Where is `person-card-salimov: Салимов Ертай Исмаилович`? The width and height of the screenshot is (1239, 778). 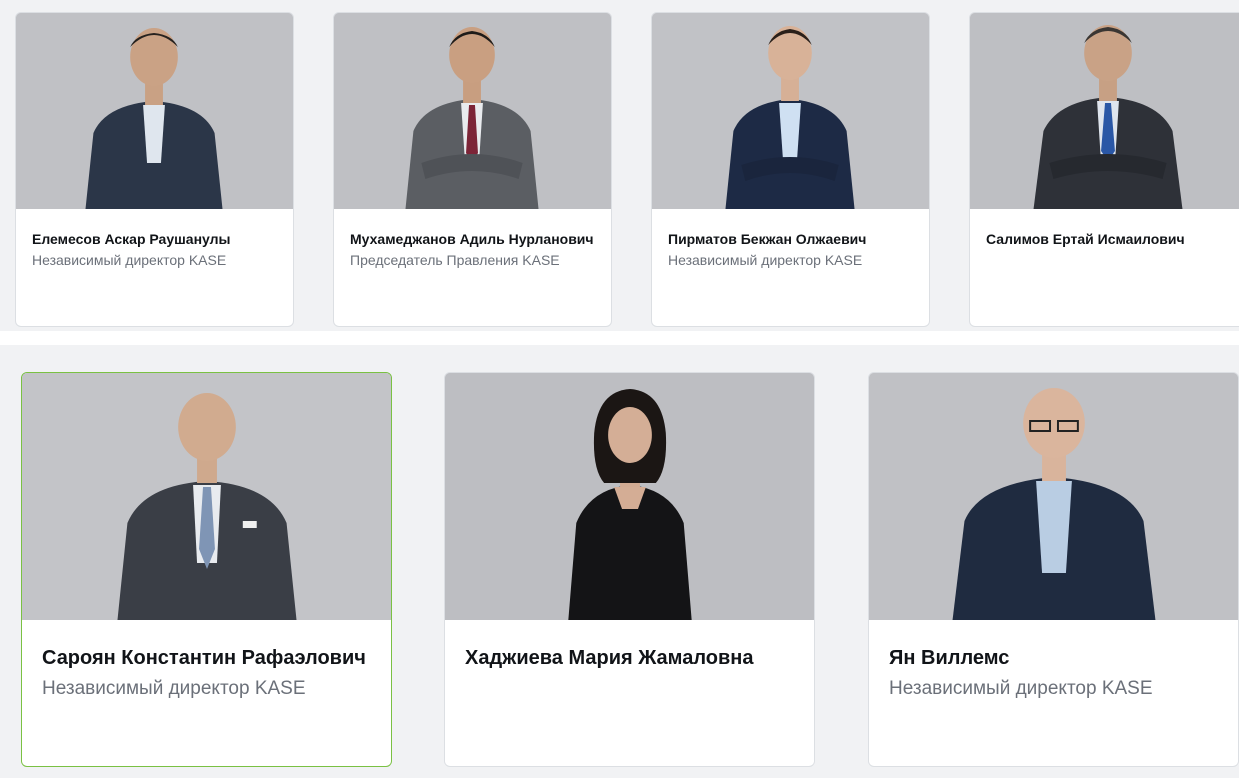 person-card-salimov: Салимов Ертай Исмаилович is located at coordinates (1104, 169).